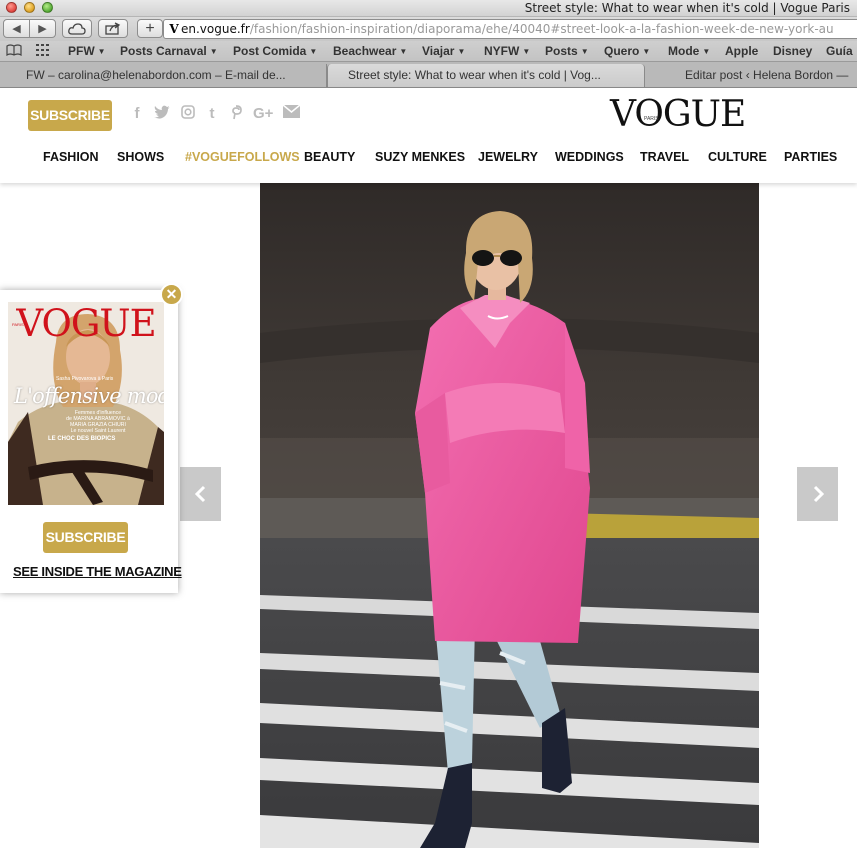  I want to click on chevron-right-icon, so click(818, 494).